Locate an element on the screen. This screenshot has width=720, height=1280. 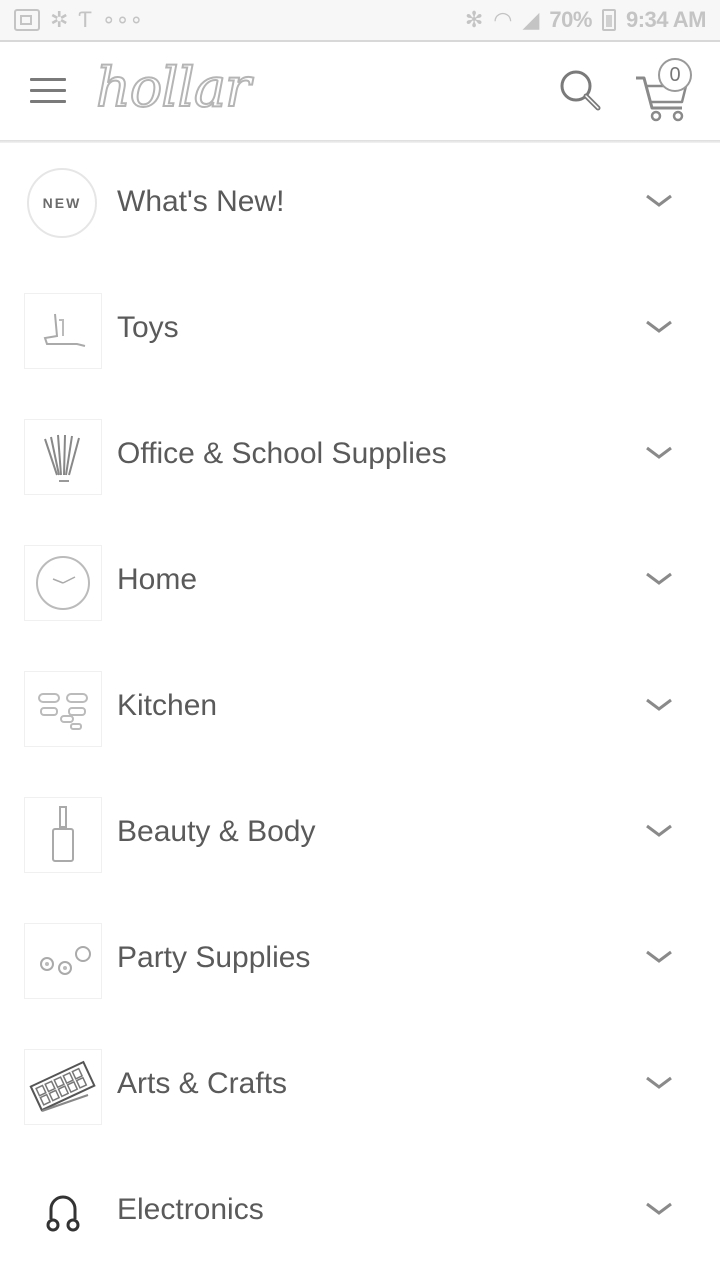
new-badge-icon: NEW is located at coordinates (62, 203).